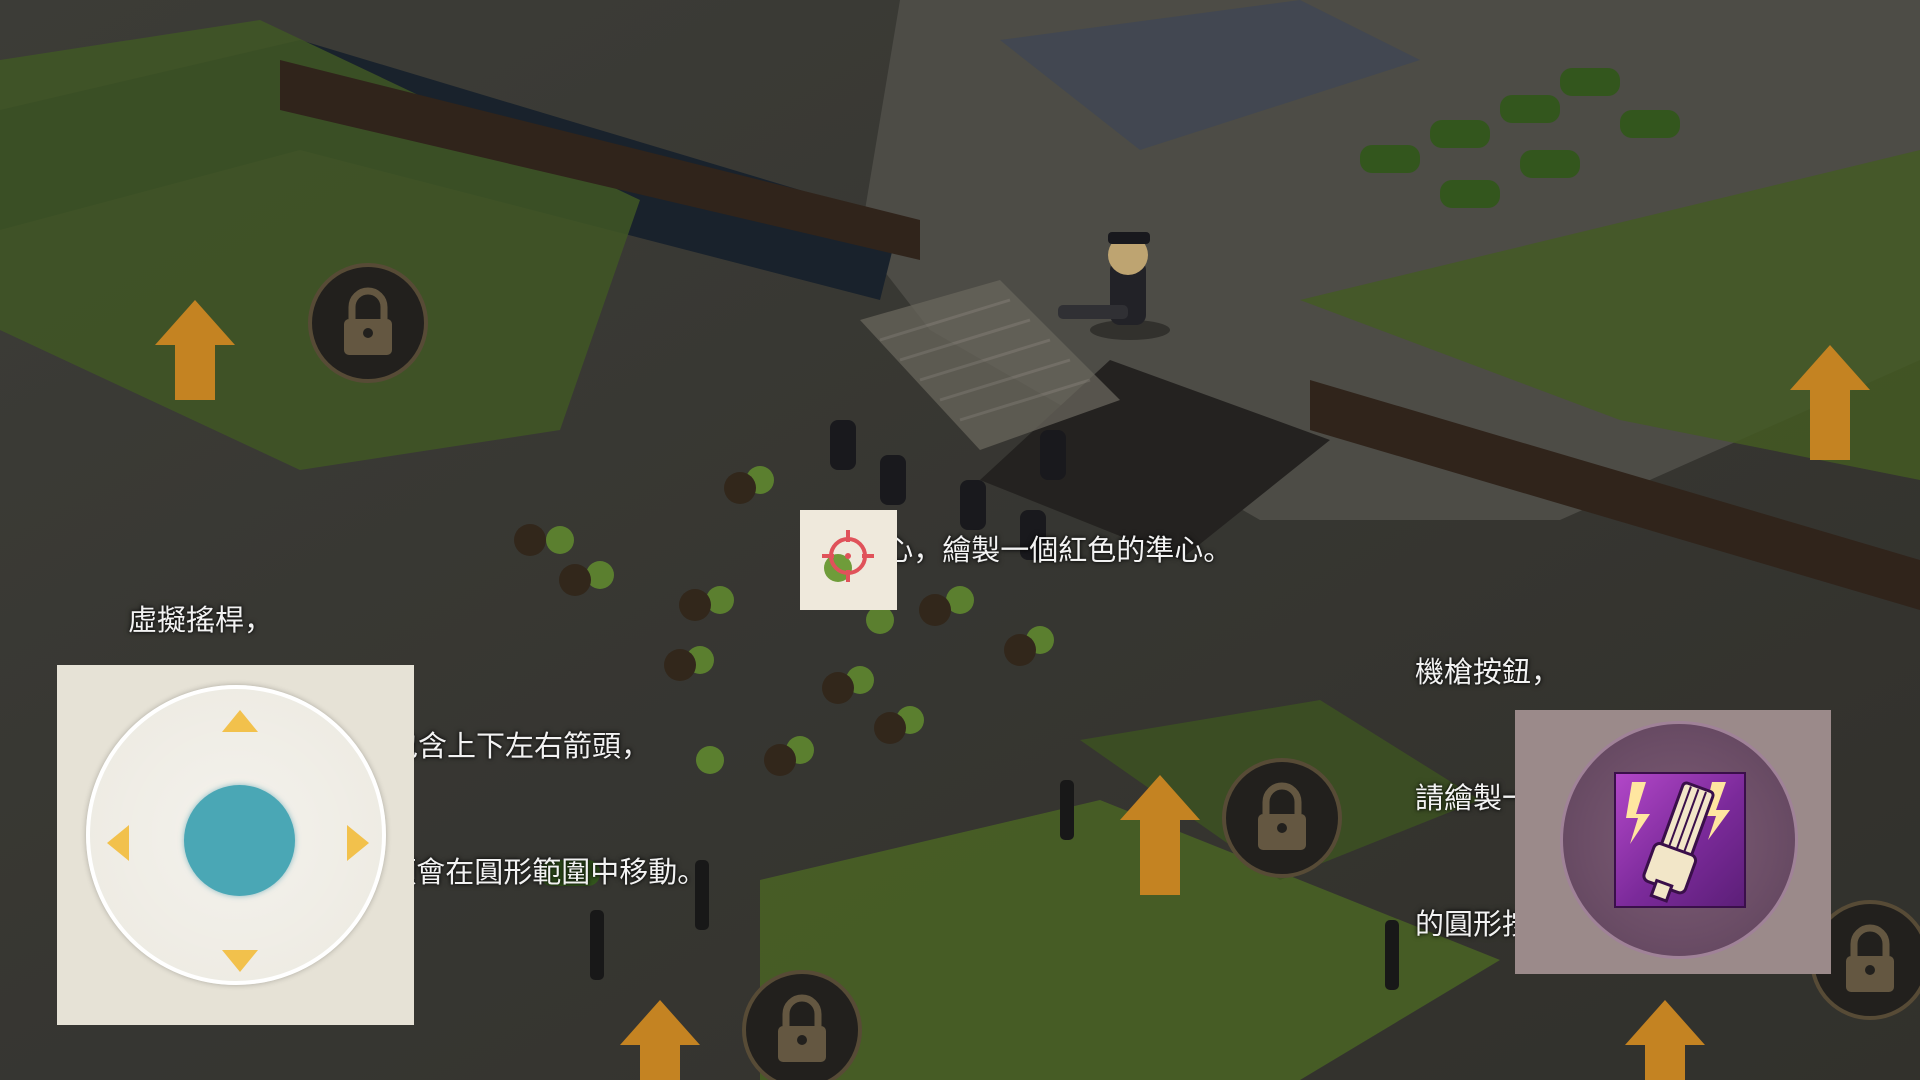  What do you see at coordinates (1680, 840) in the screenshot?
I see `machine-gun-icon` at bounding box center [1680, 840].